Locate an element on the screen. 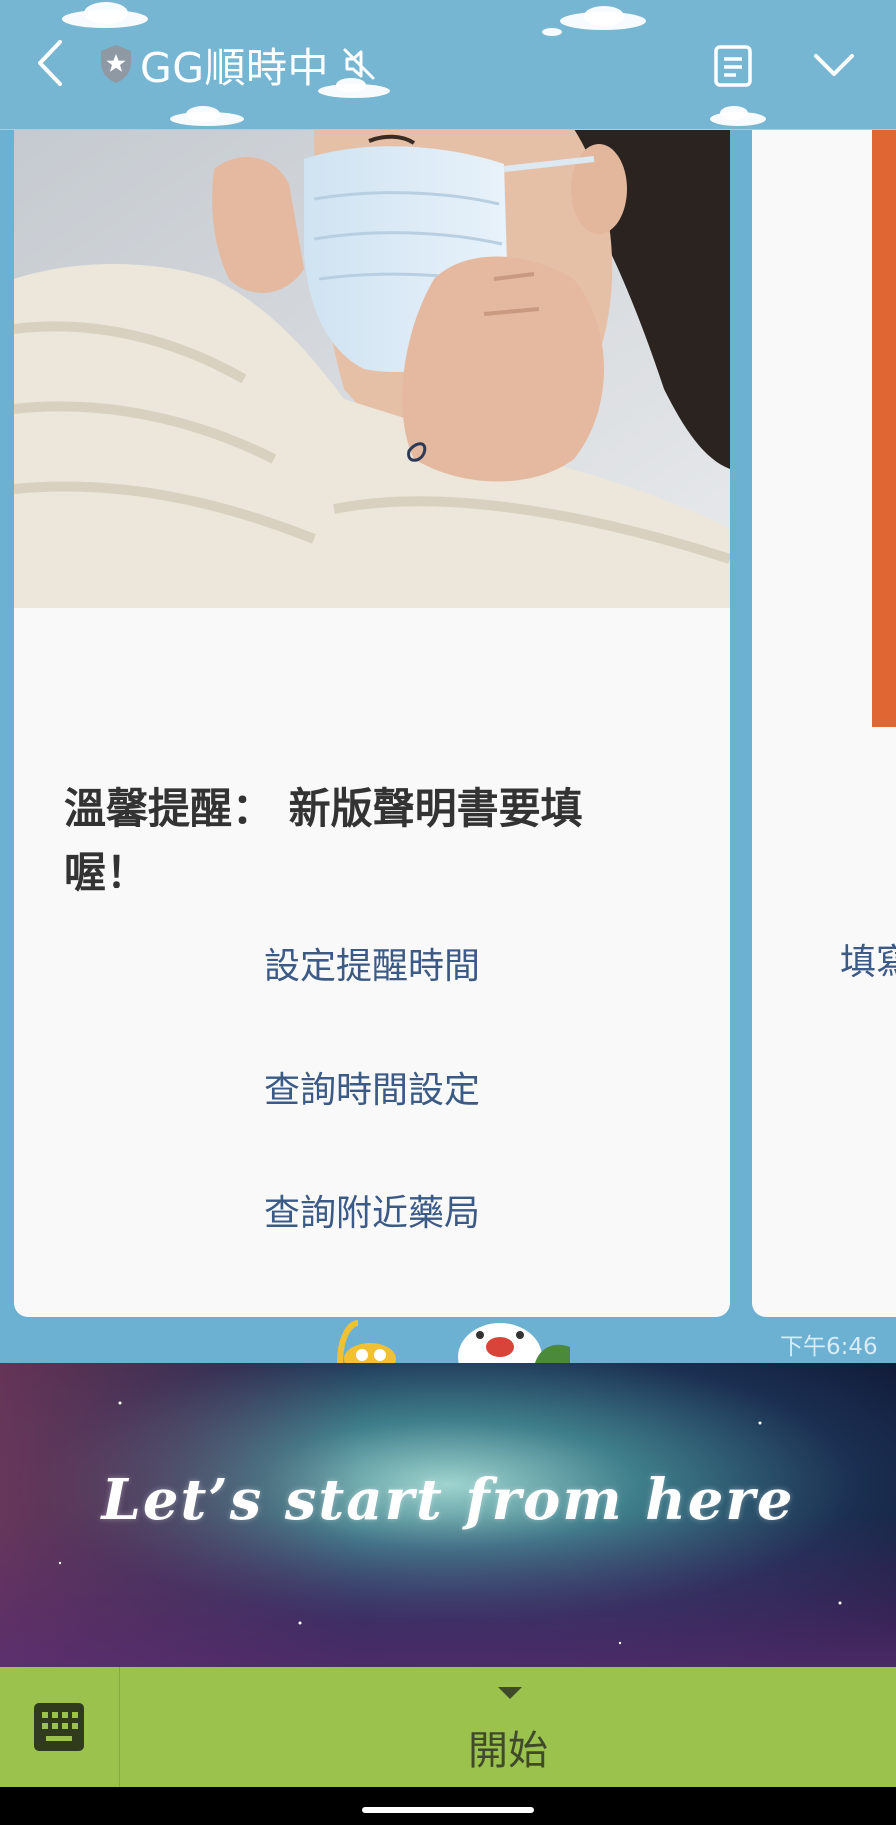  set-reminder-time-button: 設定提醒時間 is located at coordinates (372, 963).